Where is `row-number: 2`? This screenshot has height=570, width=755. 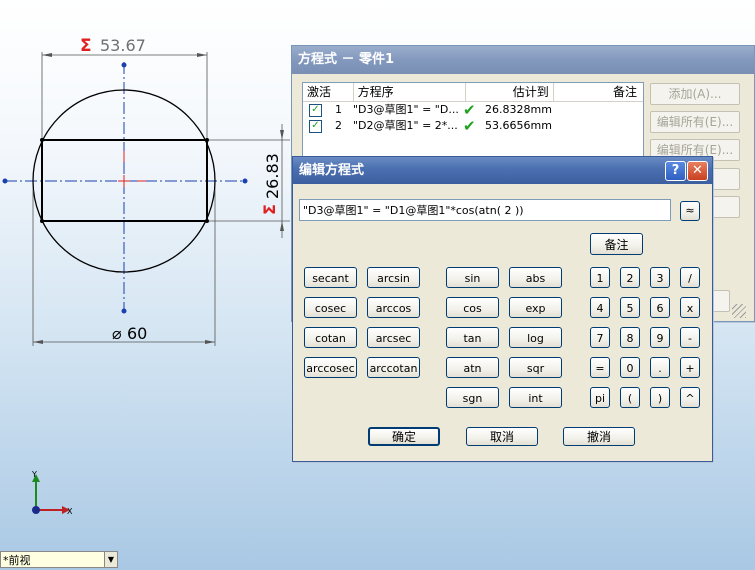 row-number: 2 is located at coordinates (338, 125).